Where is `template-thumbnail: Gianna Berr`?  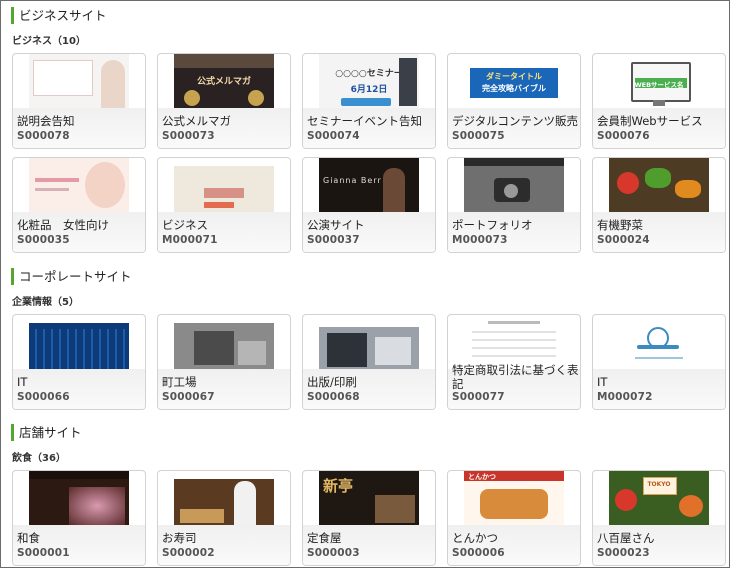 template-thumbnail: Gianna Berr is located at coordinates (369, 185).